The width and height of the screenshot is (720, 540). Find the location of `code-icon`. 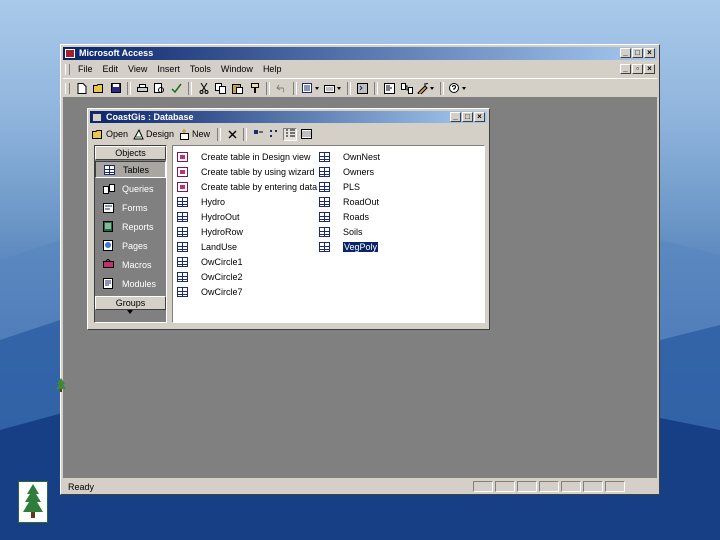

code-icon is located at coordinates (362, 88).